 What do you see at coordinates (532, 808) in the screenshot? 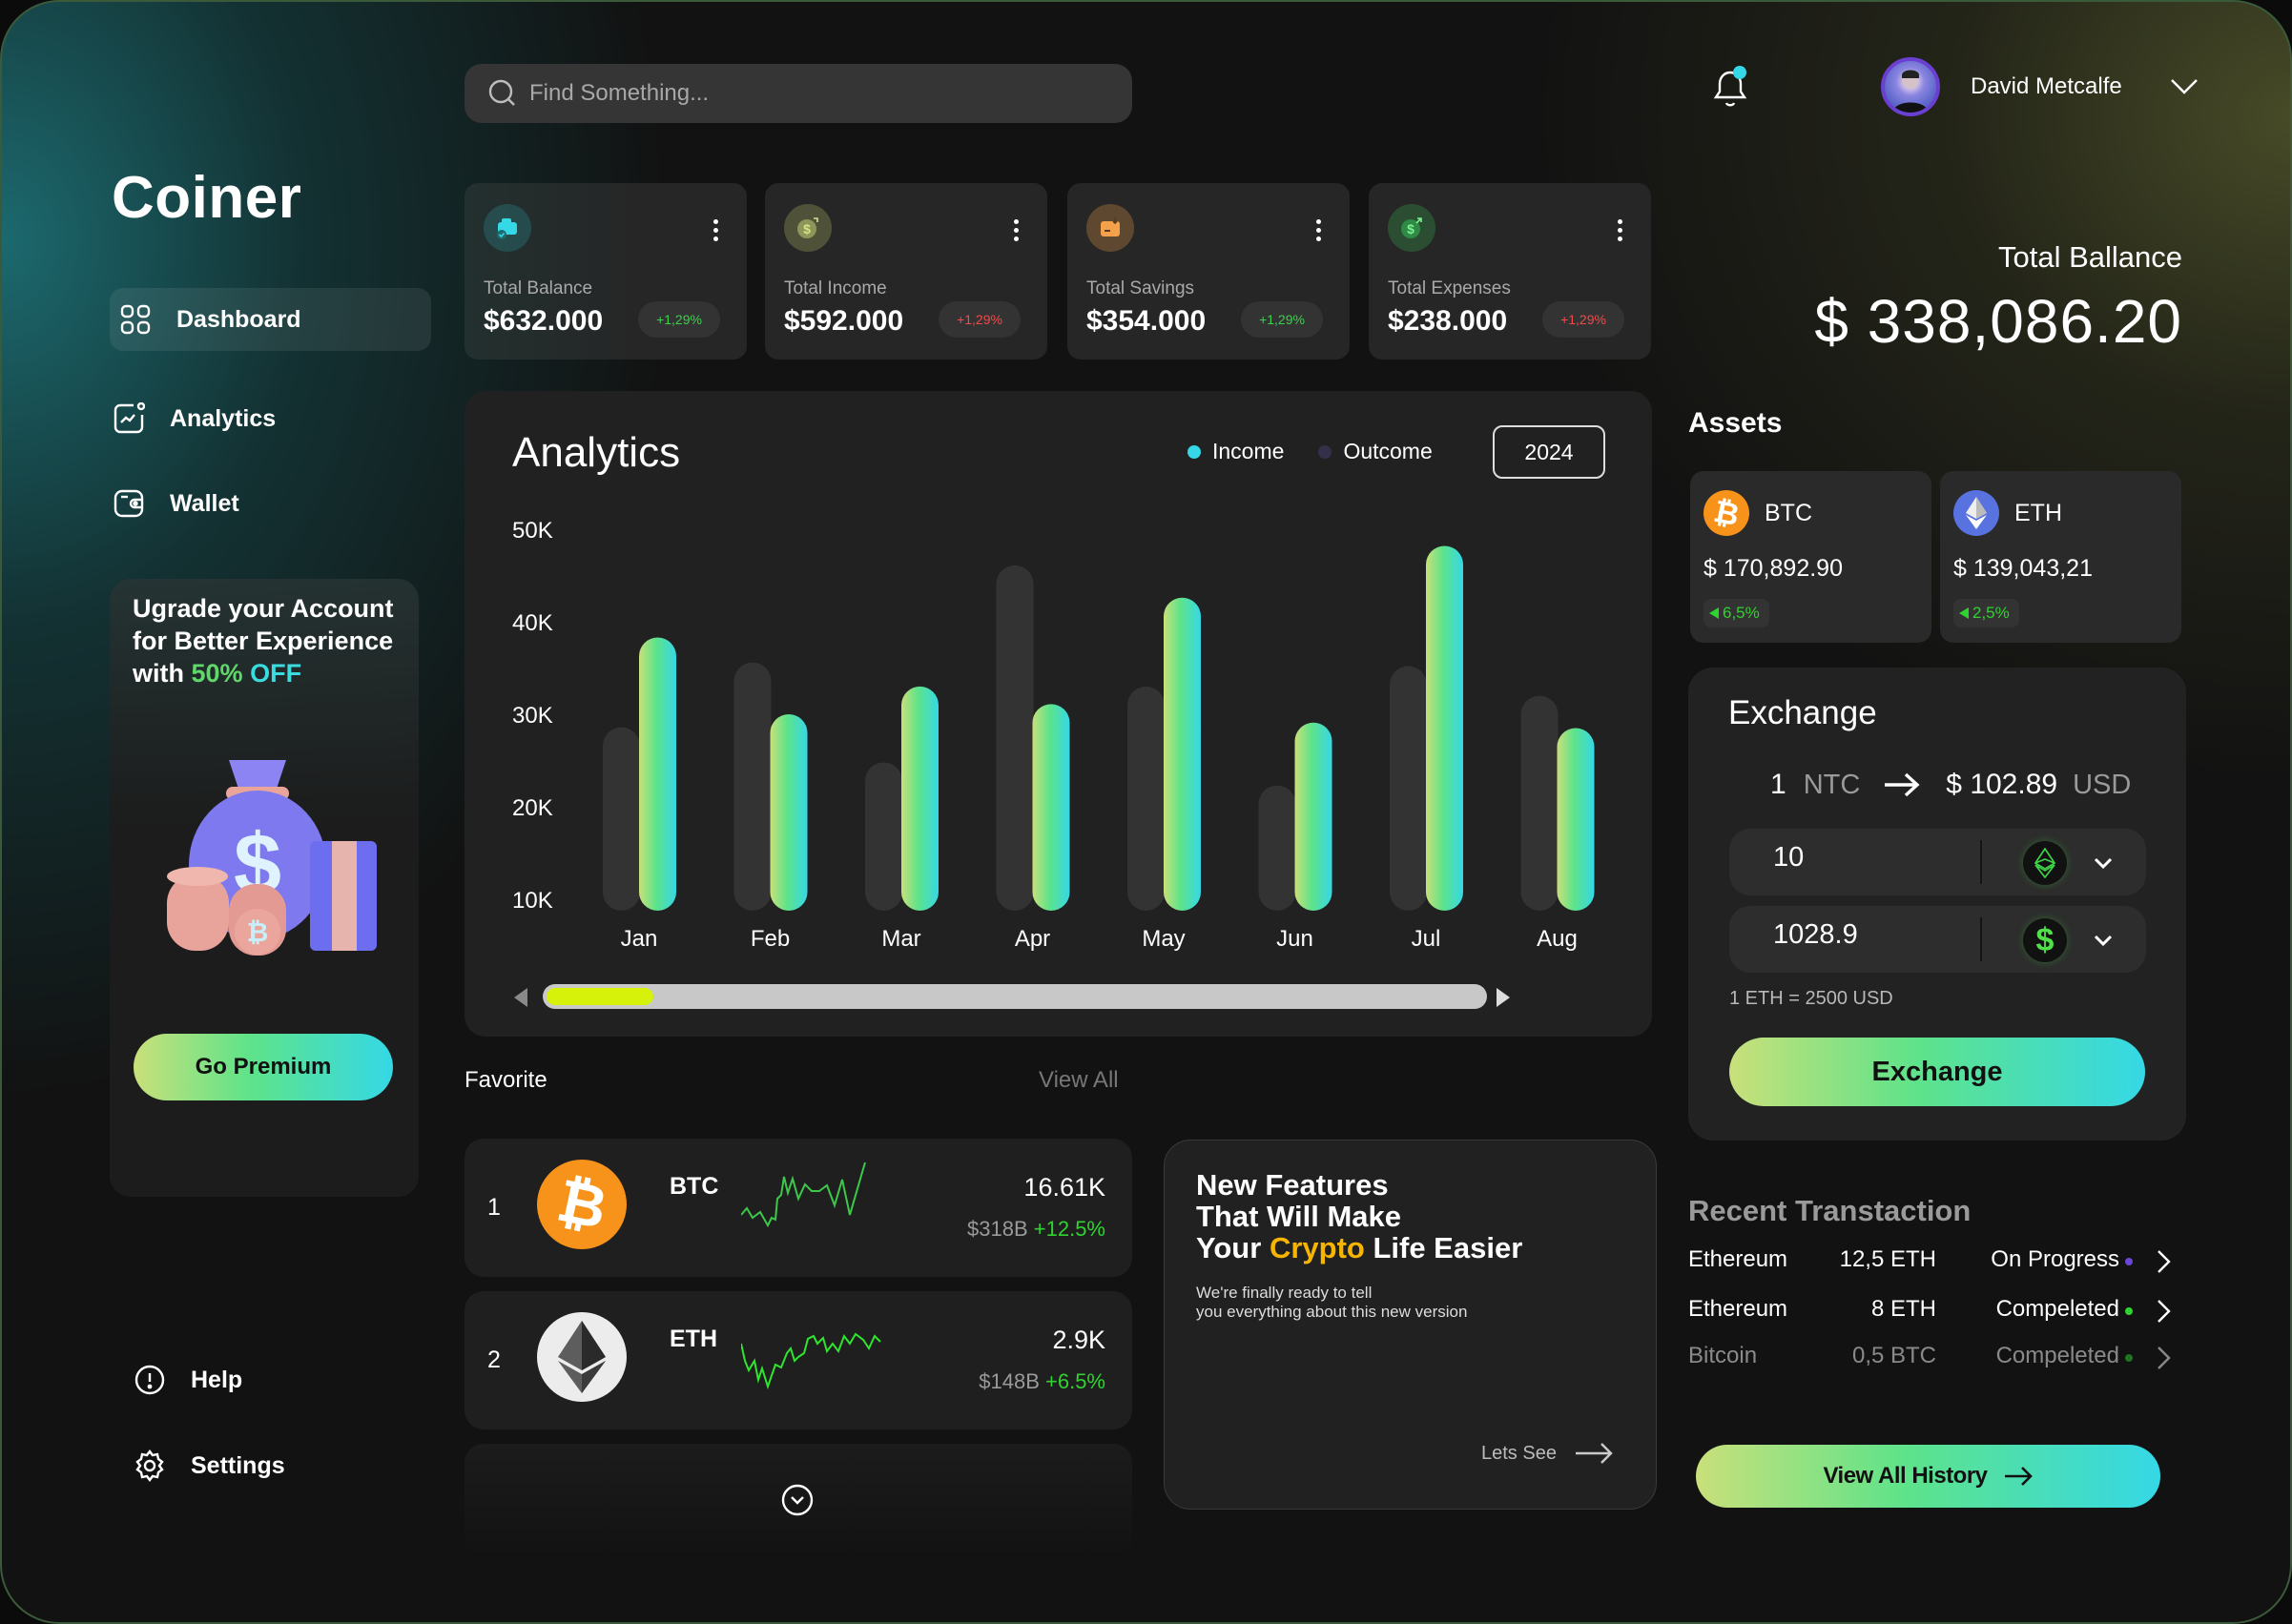
I see `y-tick-label: 20K` at bounding box center [532, 808].